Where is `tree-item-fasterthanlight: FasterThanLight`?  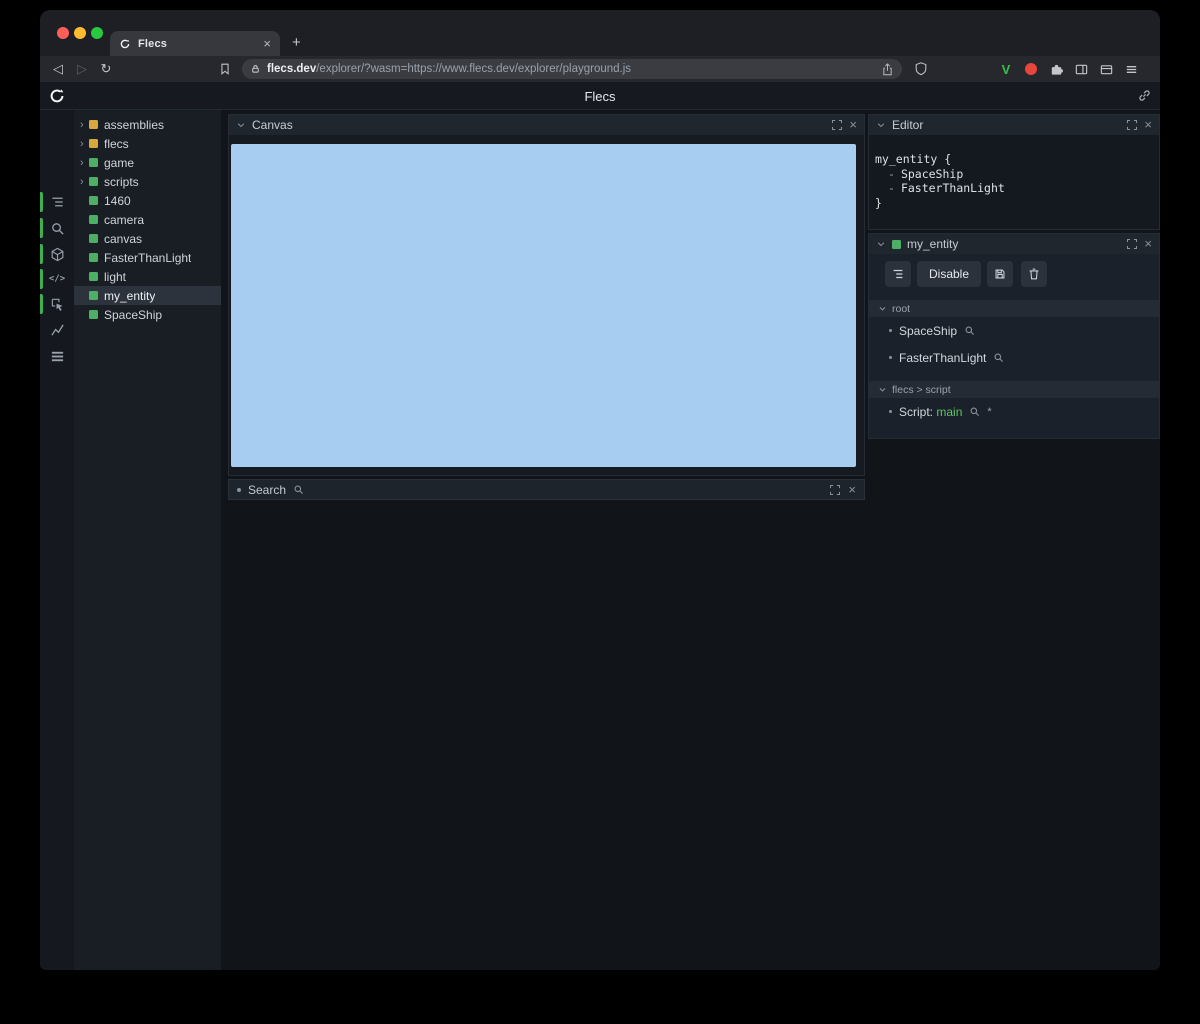
tree-item-fasterthanlight: FasterThanLight is located at coordinates (147, 257).